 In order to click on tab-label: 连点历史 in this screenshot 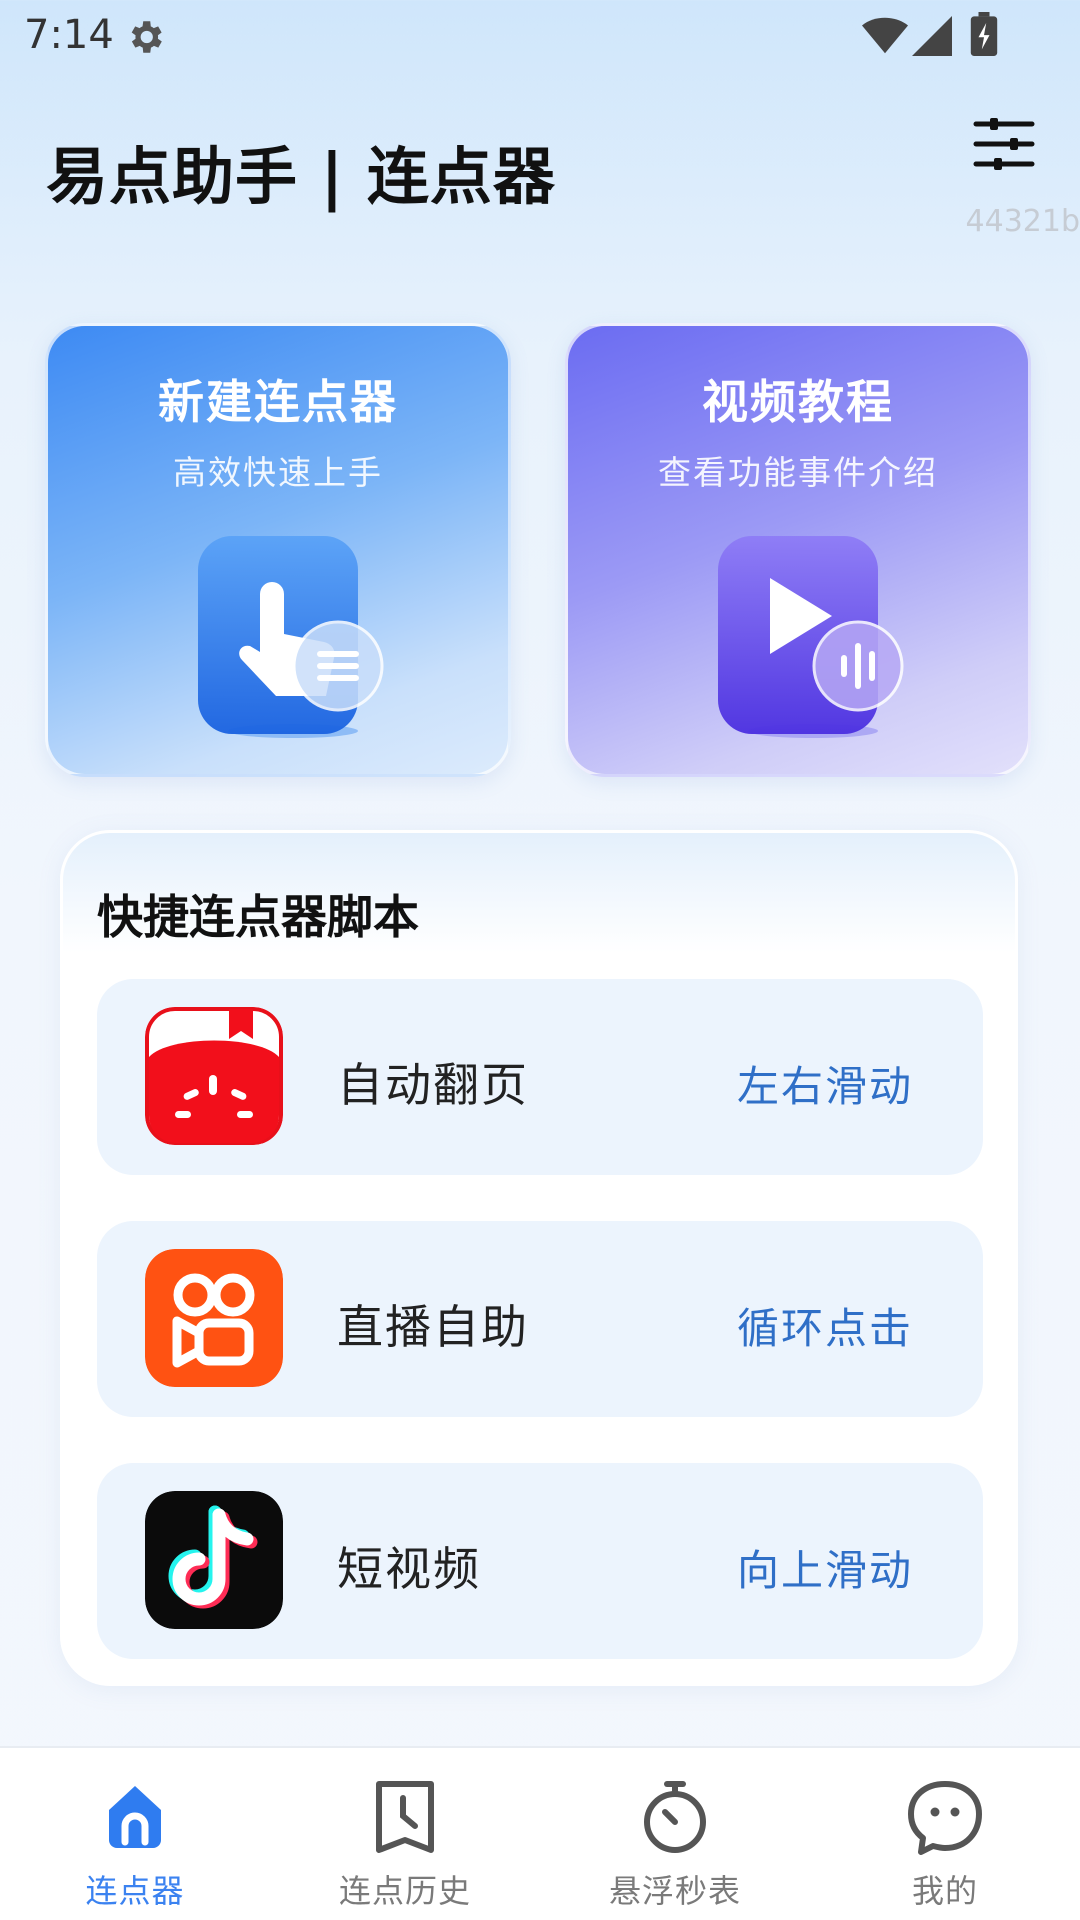, I will do `click(404, 1891)`.